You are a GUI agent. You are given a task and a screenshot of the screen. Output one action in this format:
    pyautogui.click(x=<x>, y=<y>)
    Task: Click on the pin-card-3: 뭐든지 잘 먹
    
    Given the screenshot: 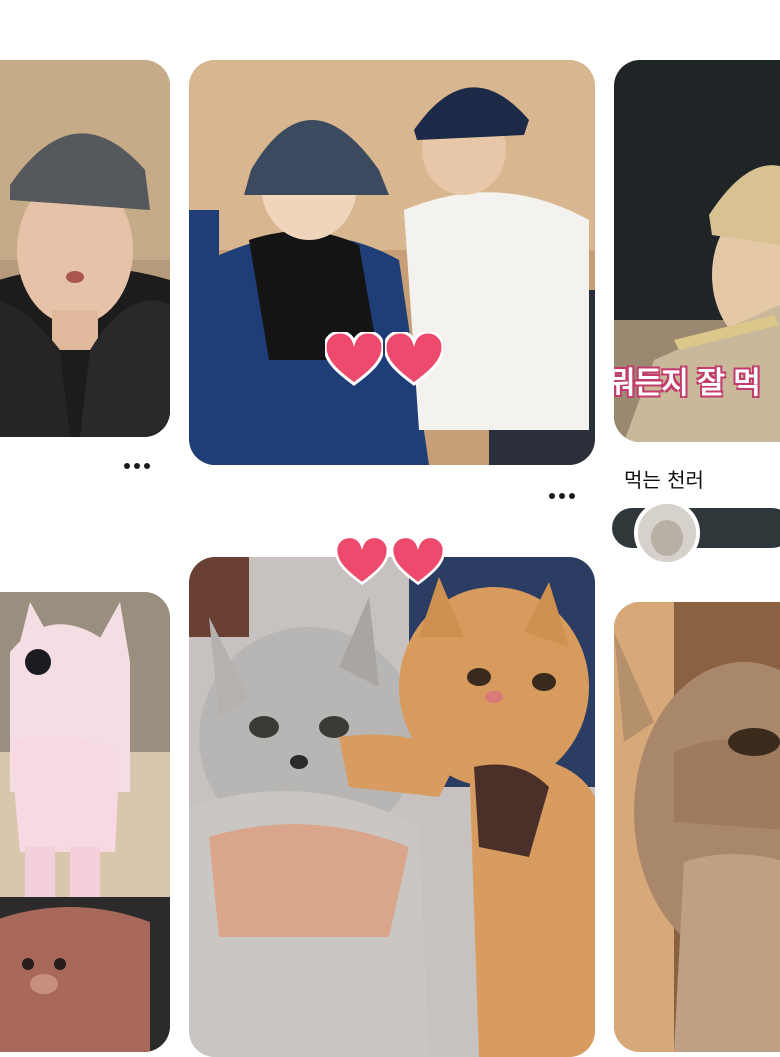 What is the action you would take?
    pyautogui.click(x=697, y=251)
    